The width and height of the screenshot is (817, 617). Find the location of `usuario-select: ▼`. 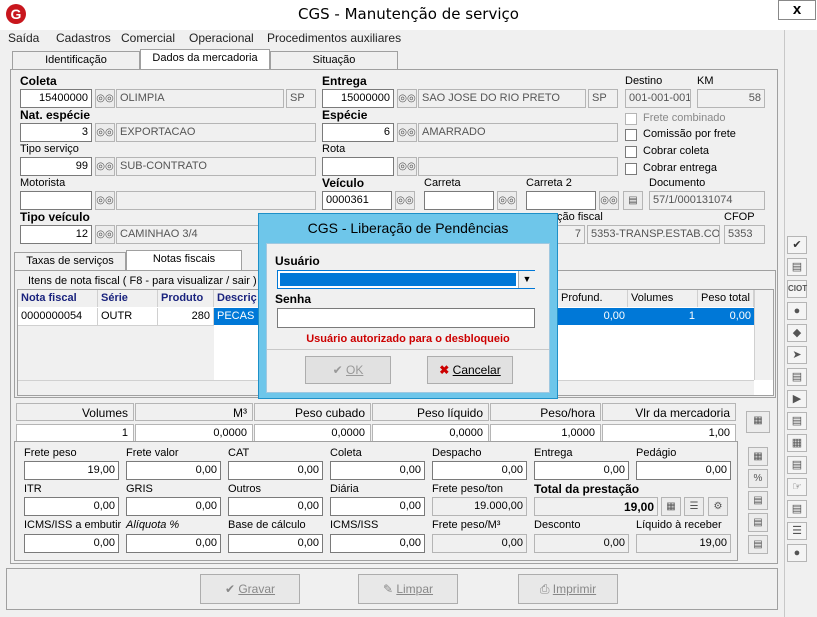

usuario-select: ▼ is located at coordinates (406, 279).